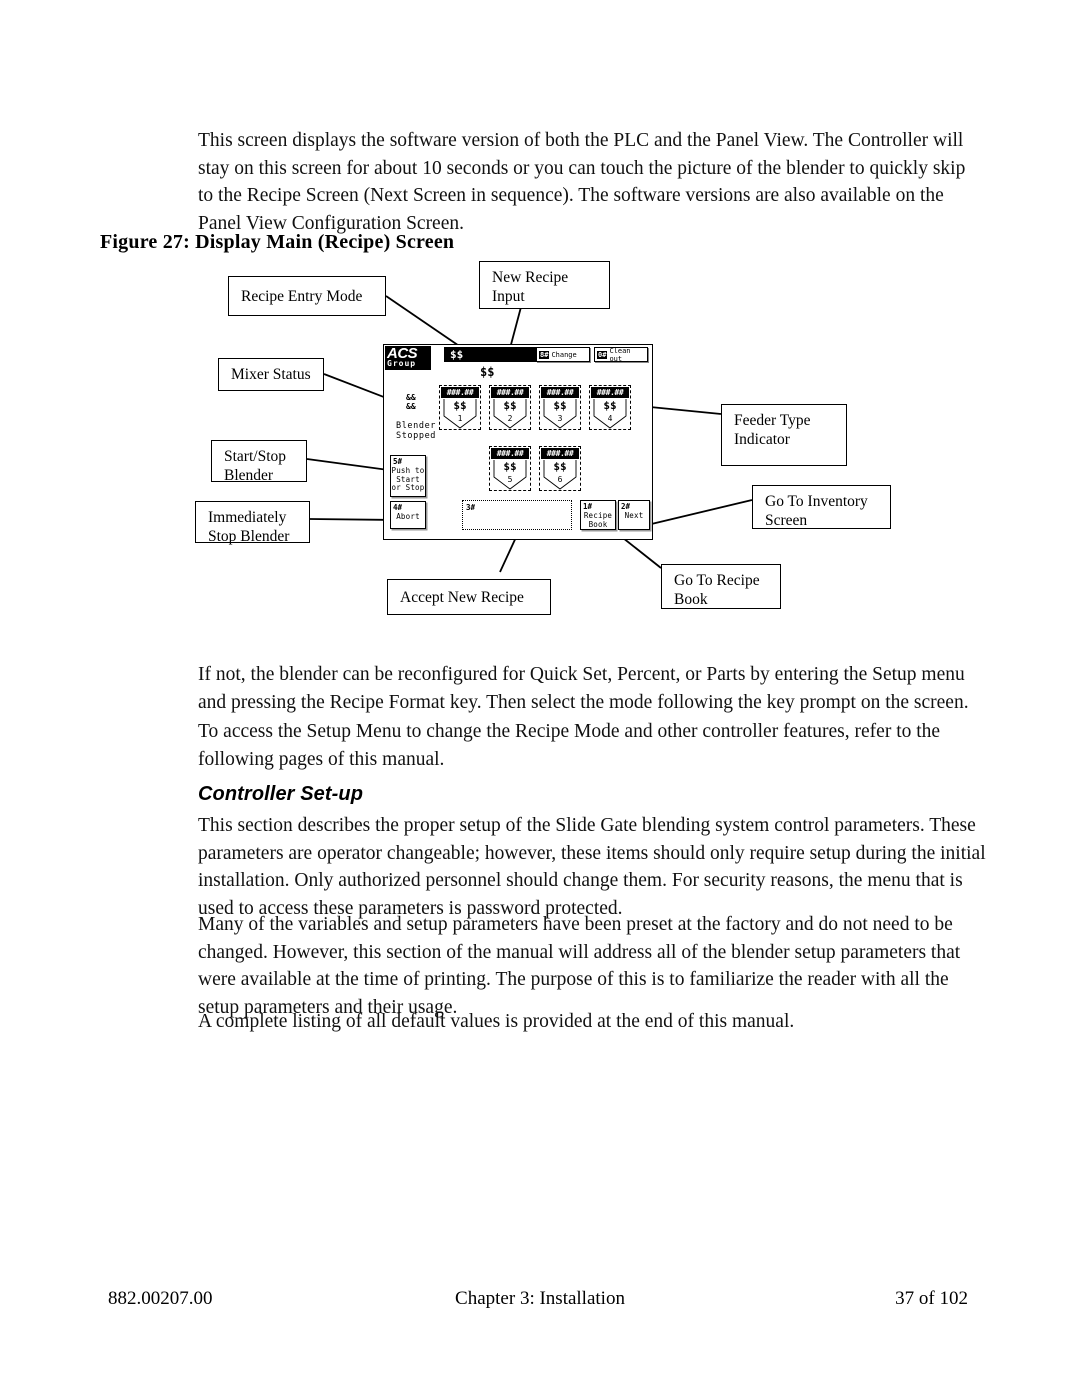 This screenshot has width=1080, height=1397. I want to click on accept-new-recipe-key: 3#, so click(471, 507).